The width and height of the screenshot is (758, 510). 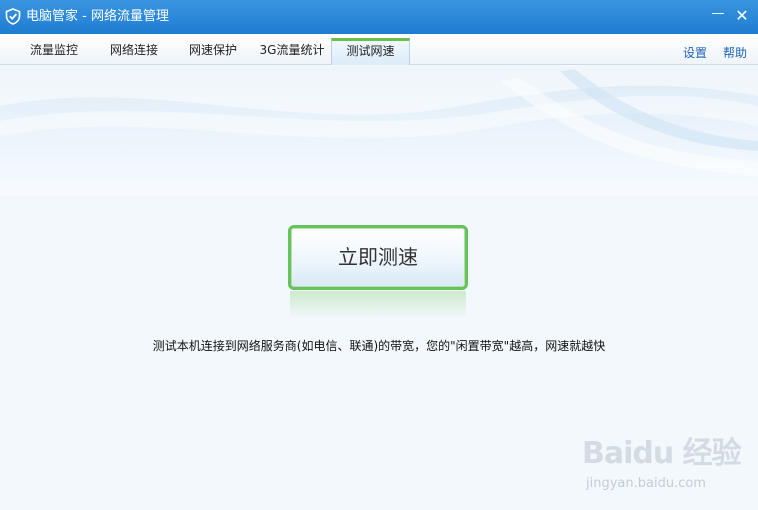 I want to click on shield-check-icon, so click(x=13, y=16).